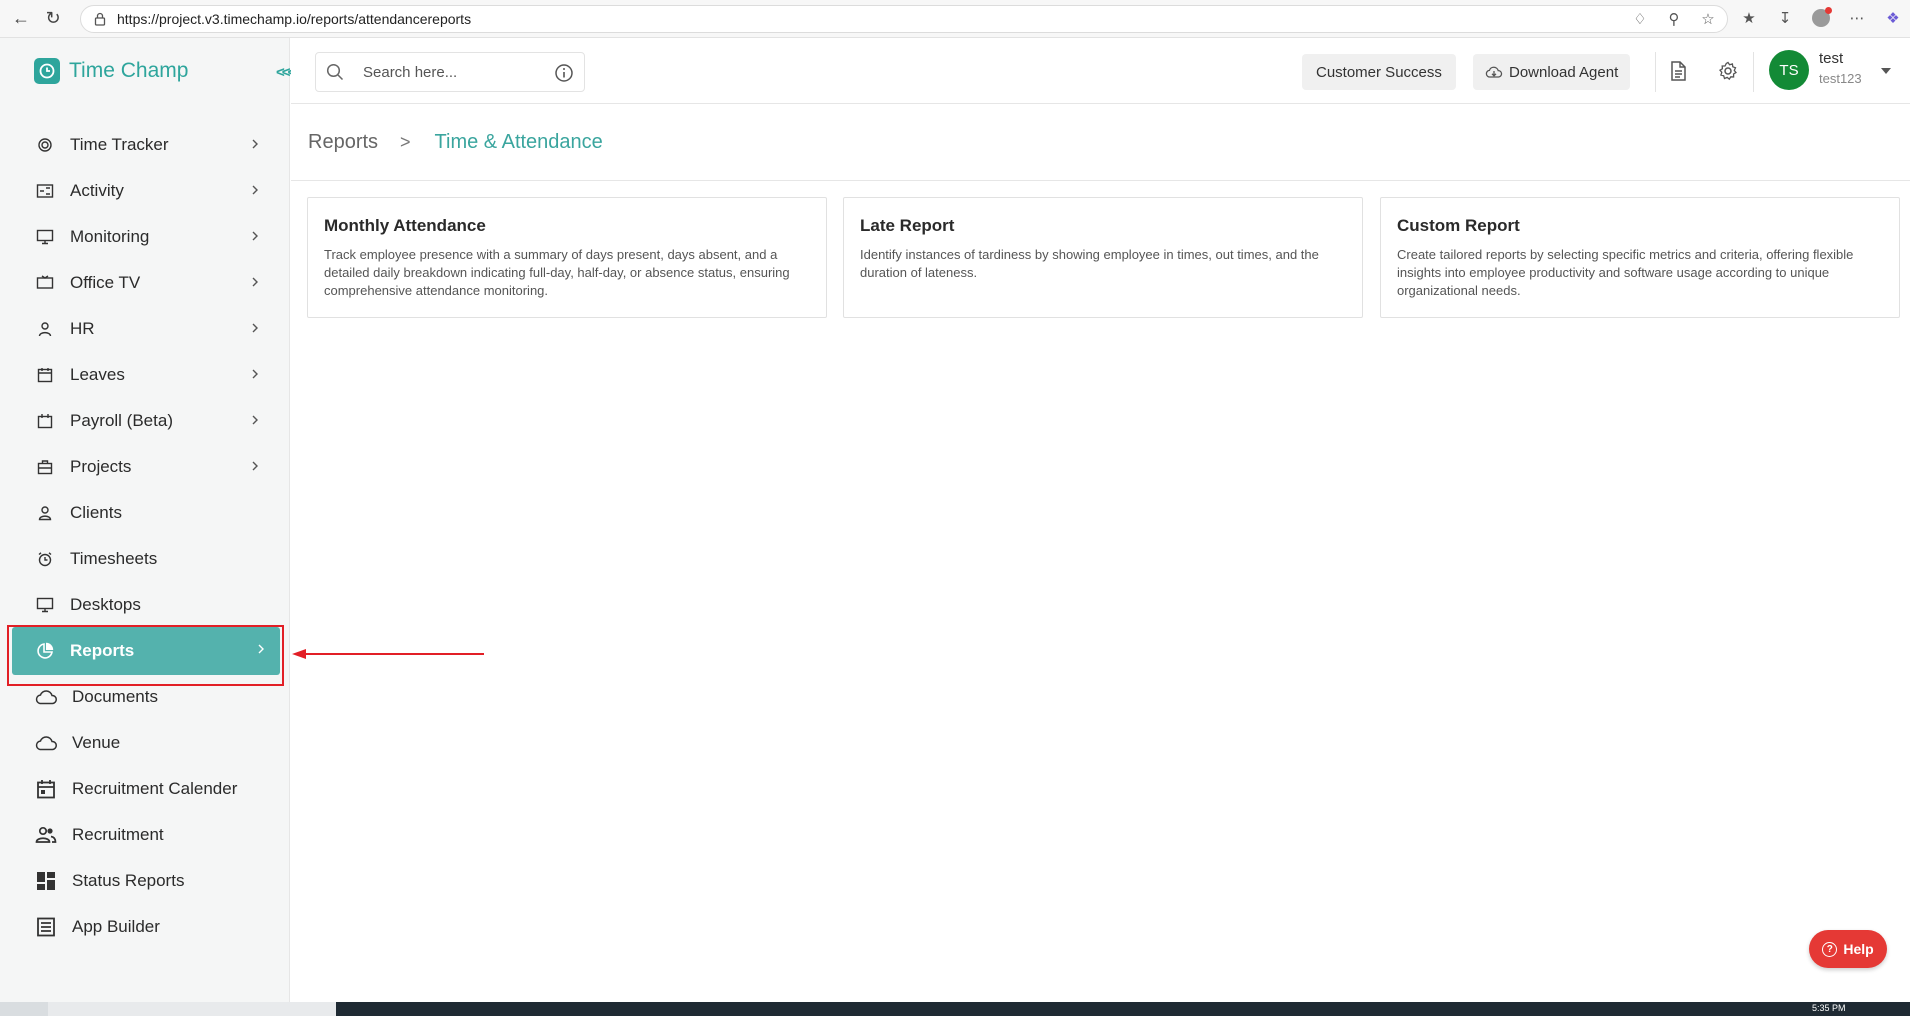 This screenshot has width=1910, height=1016. What do you see at coordinates (110, 236) in the screenshot?
I see `sidebar-item-label: Monitoring` at bounding box center [110, 236].